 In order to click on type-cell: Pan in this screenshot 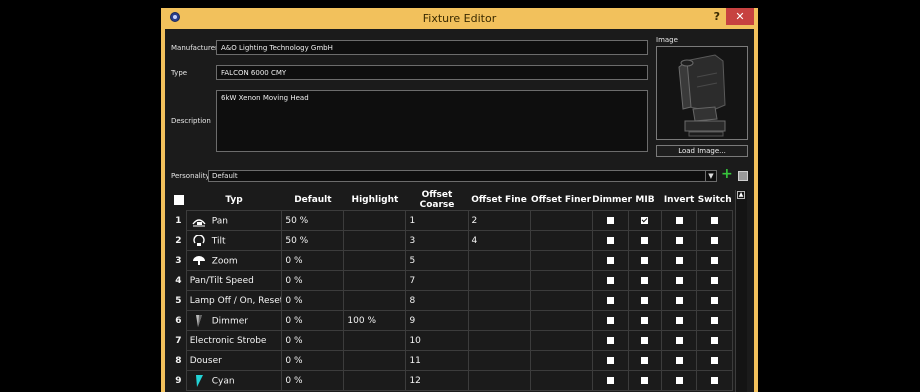, I will do `click(234, 220)`.